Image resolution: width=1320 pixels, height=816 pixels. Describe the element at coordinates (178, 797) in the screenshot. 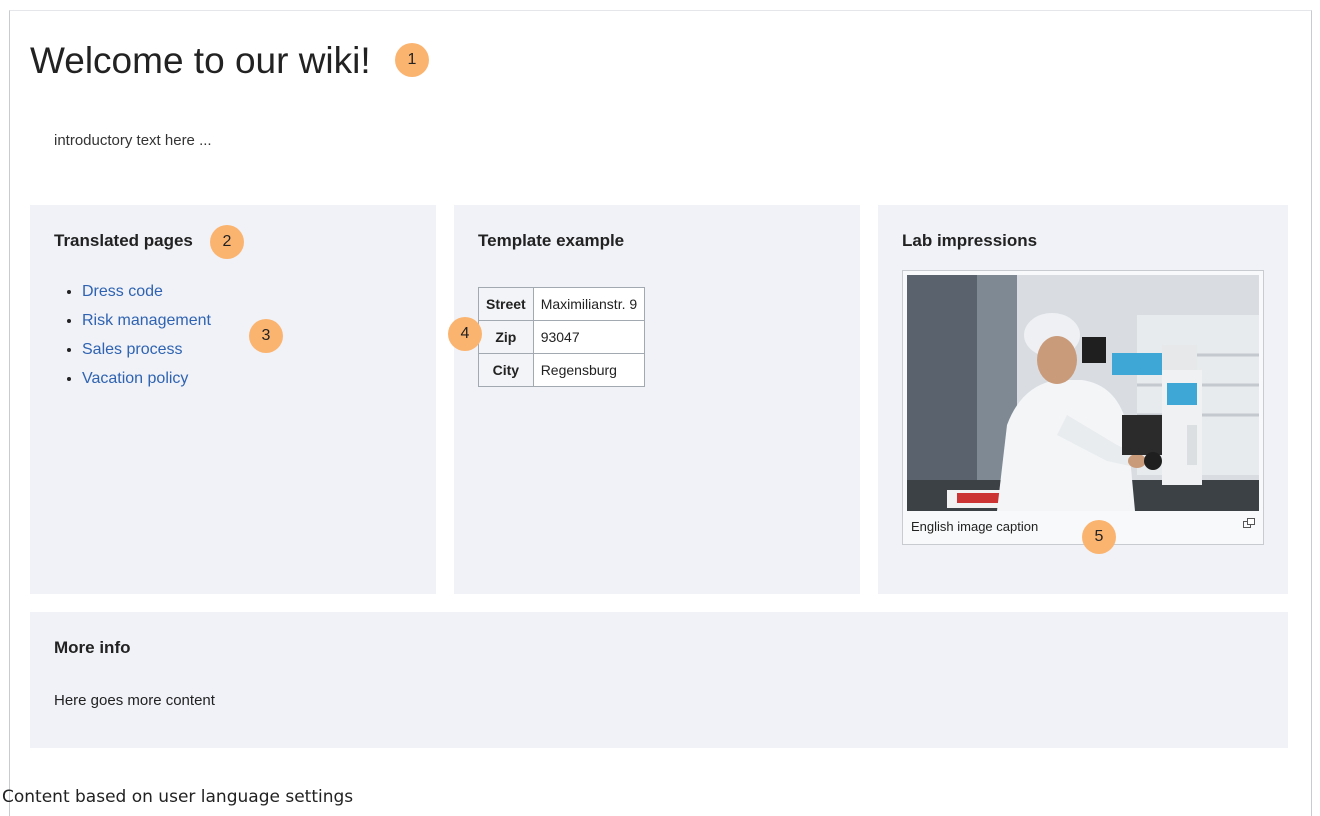

I see `figure-caption: Content based on user language settings` at that location.